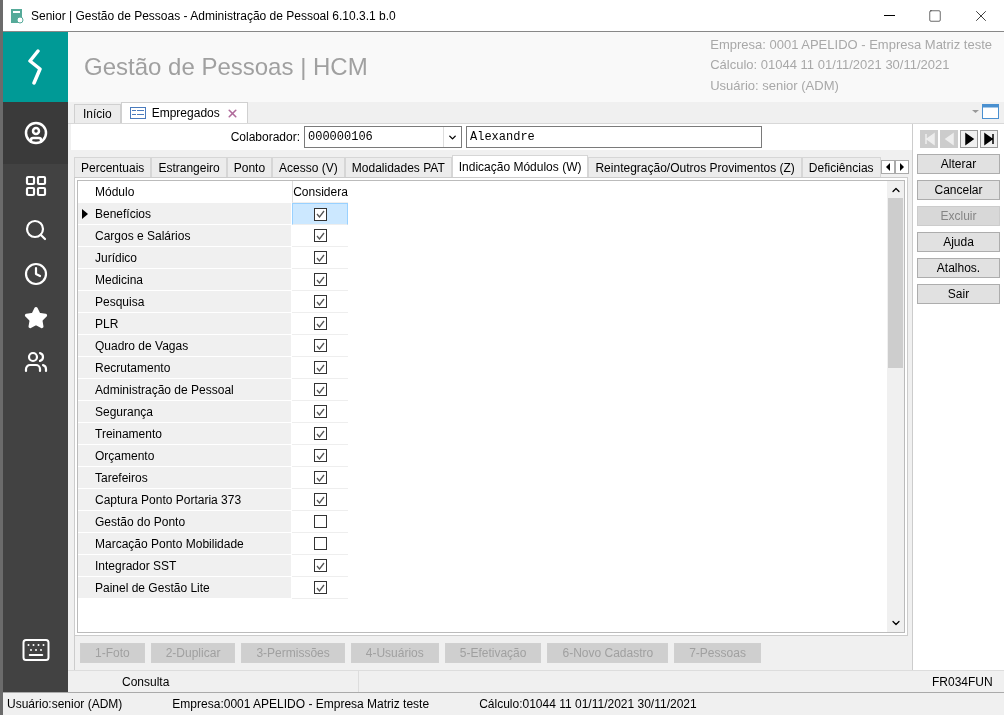  What do you see at coordinates (192, 258) in the screenshot?
I see `table-cell: Jurídico` at bounding box center [192, 258].